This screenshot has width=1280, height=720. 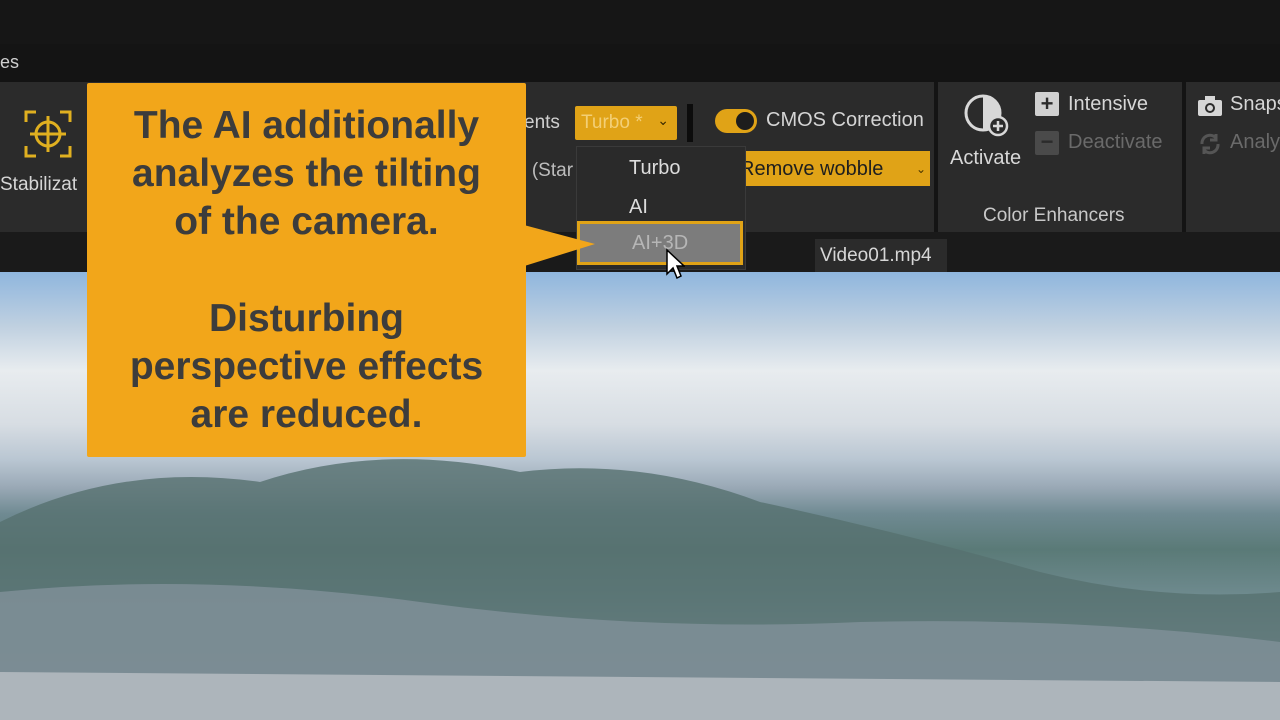 What do you see at coordinates (612, 122) in the screenshot?
I see `mode-select-value: Turbo *` at bounding box center [612, 122].